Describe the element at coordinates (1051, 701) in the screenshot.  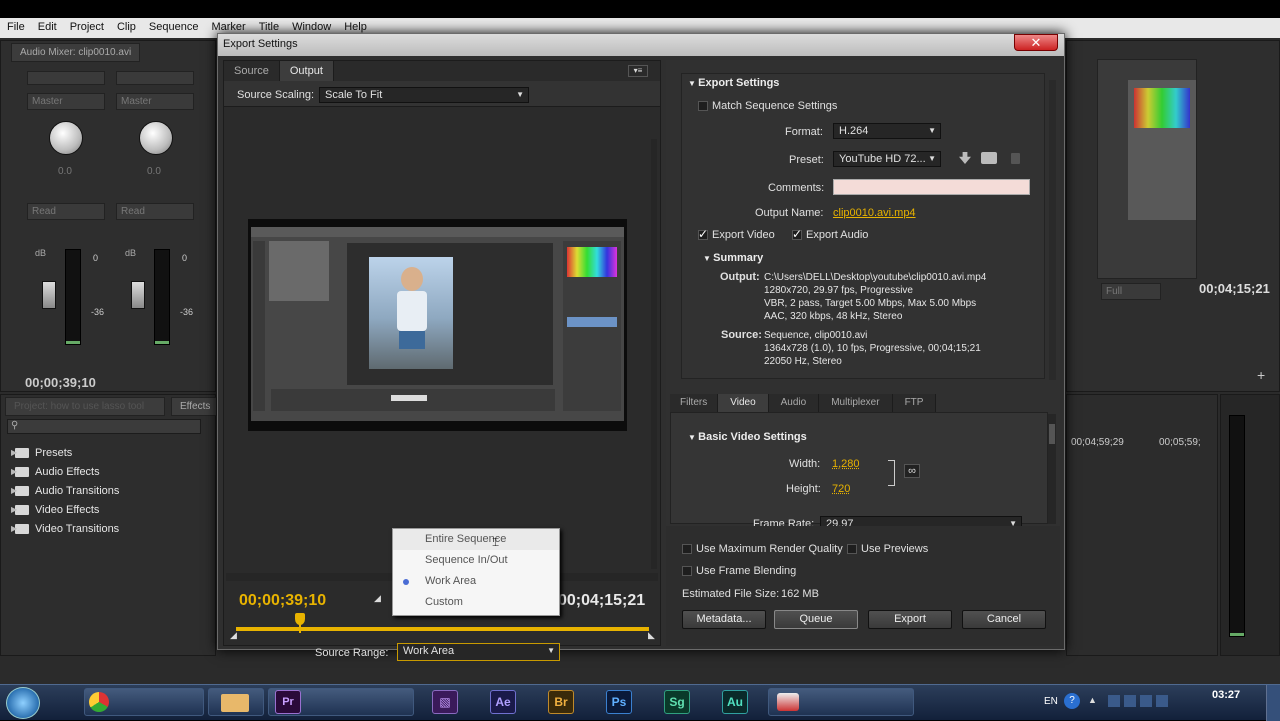
I see `language-indicator: EN` at that location.